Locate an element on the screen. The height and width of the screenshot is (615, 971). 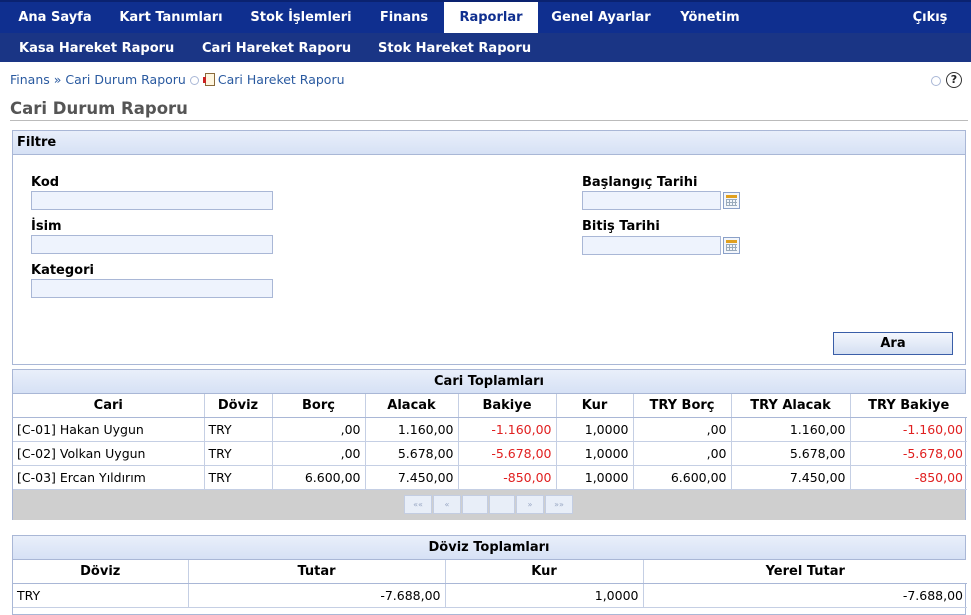
alacak-cell: 5.678,00 is located at coordinates (412, 453).